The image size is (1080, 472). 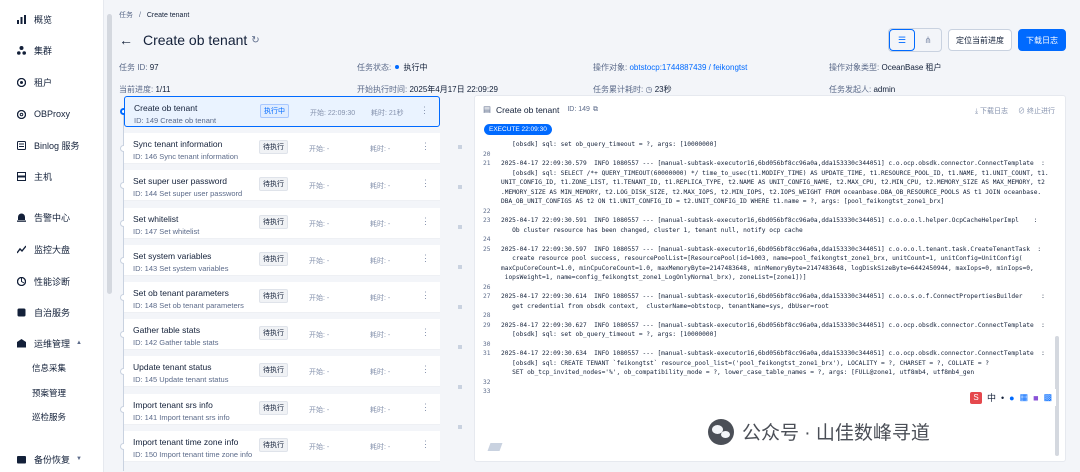 What do you see at coordinates (528, 109) in the screenshot?
I see `log-title: Create ob tenant` at bounding box center [528, 109].